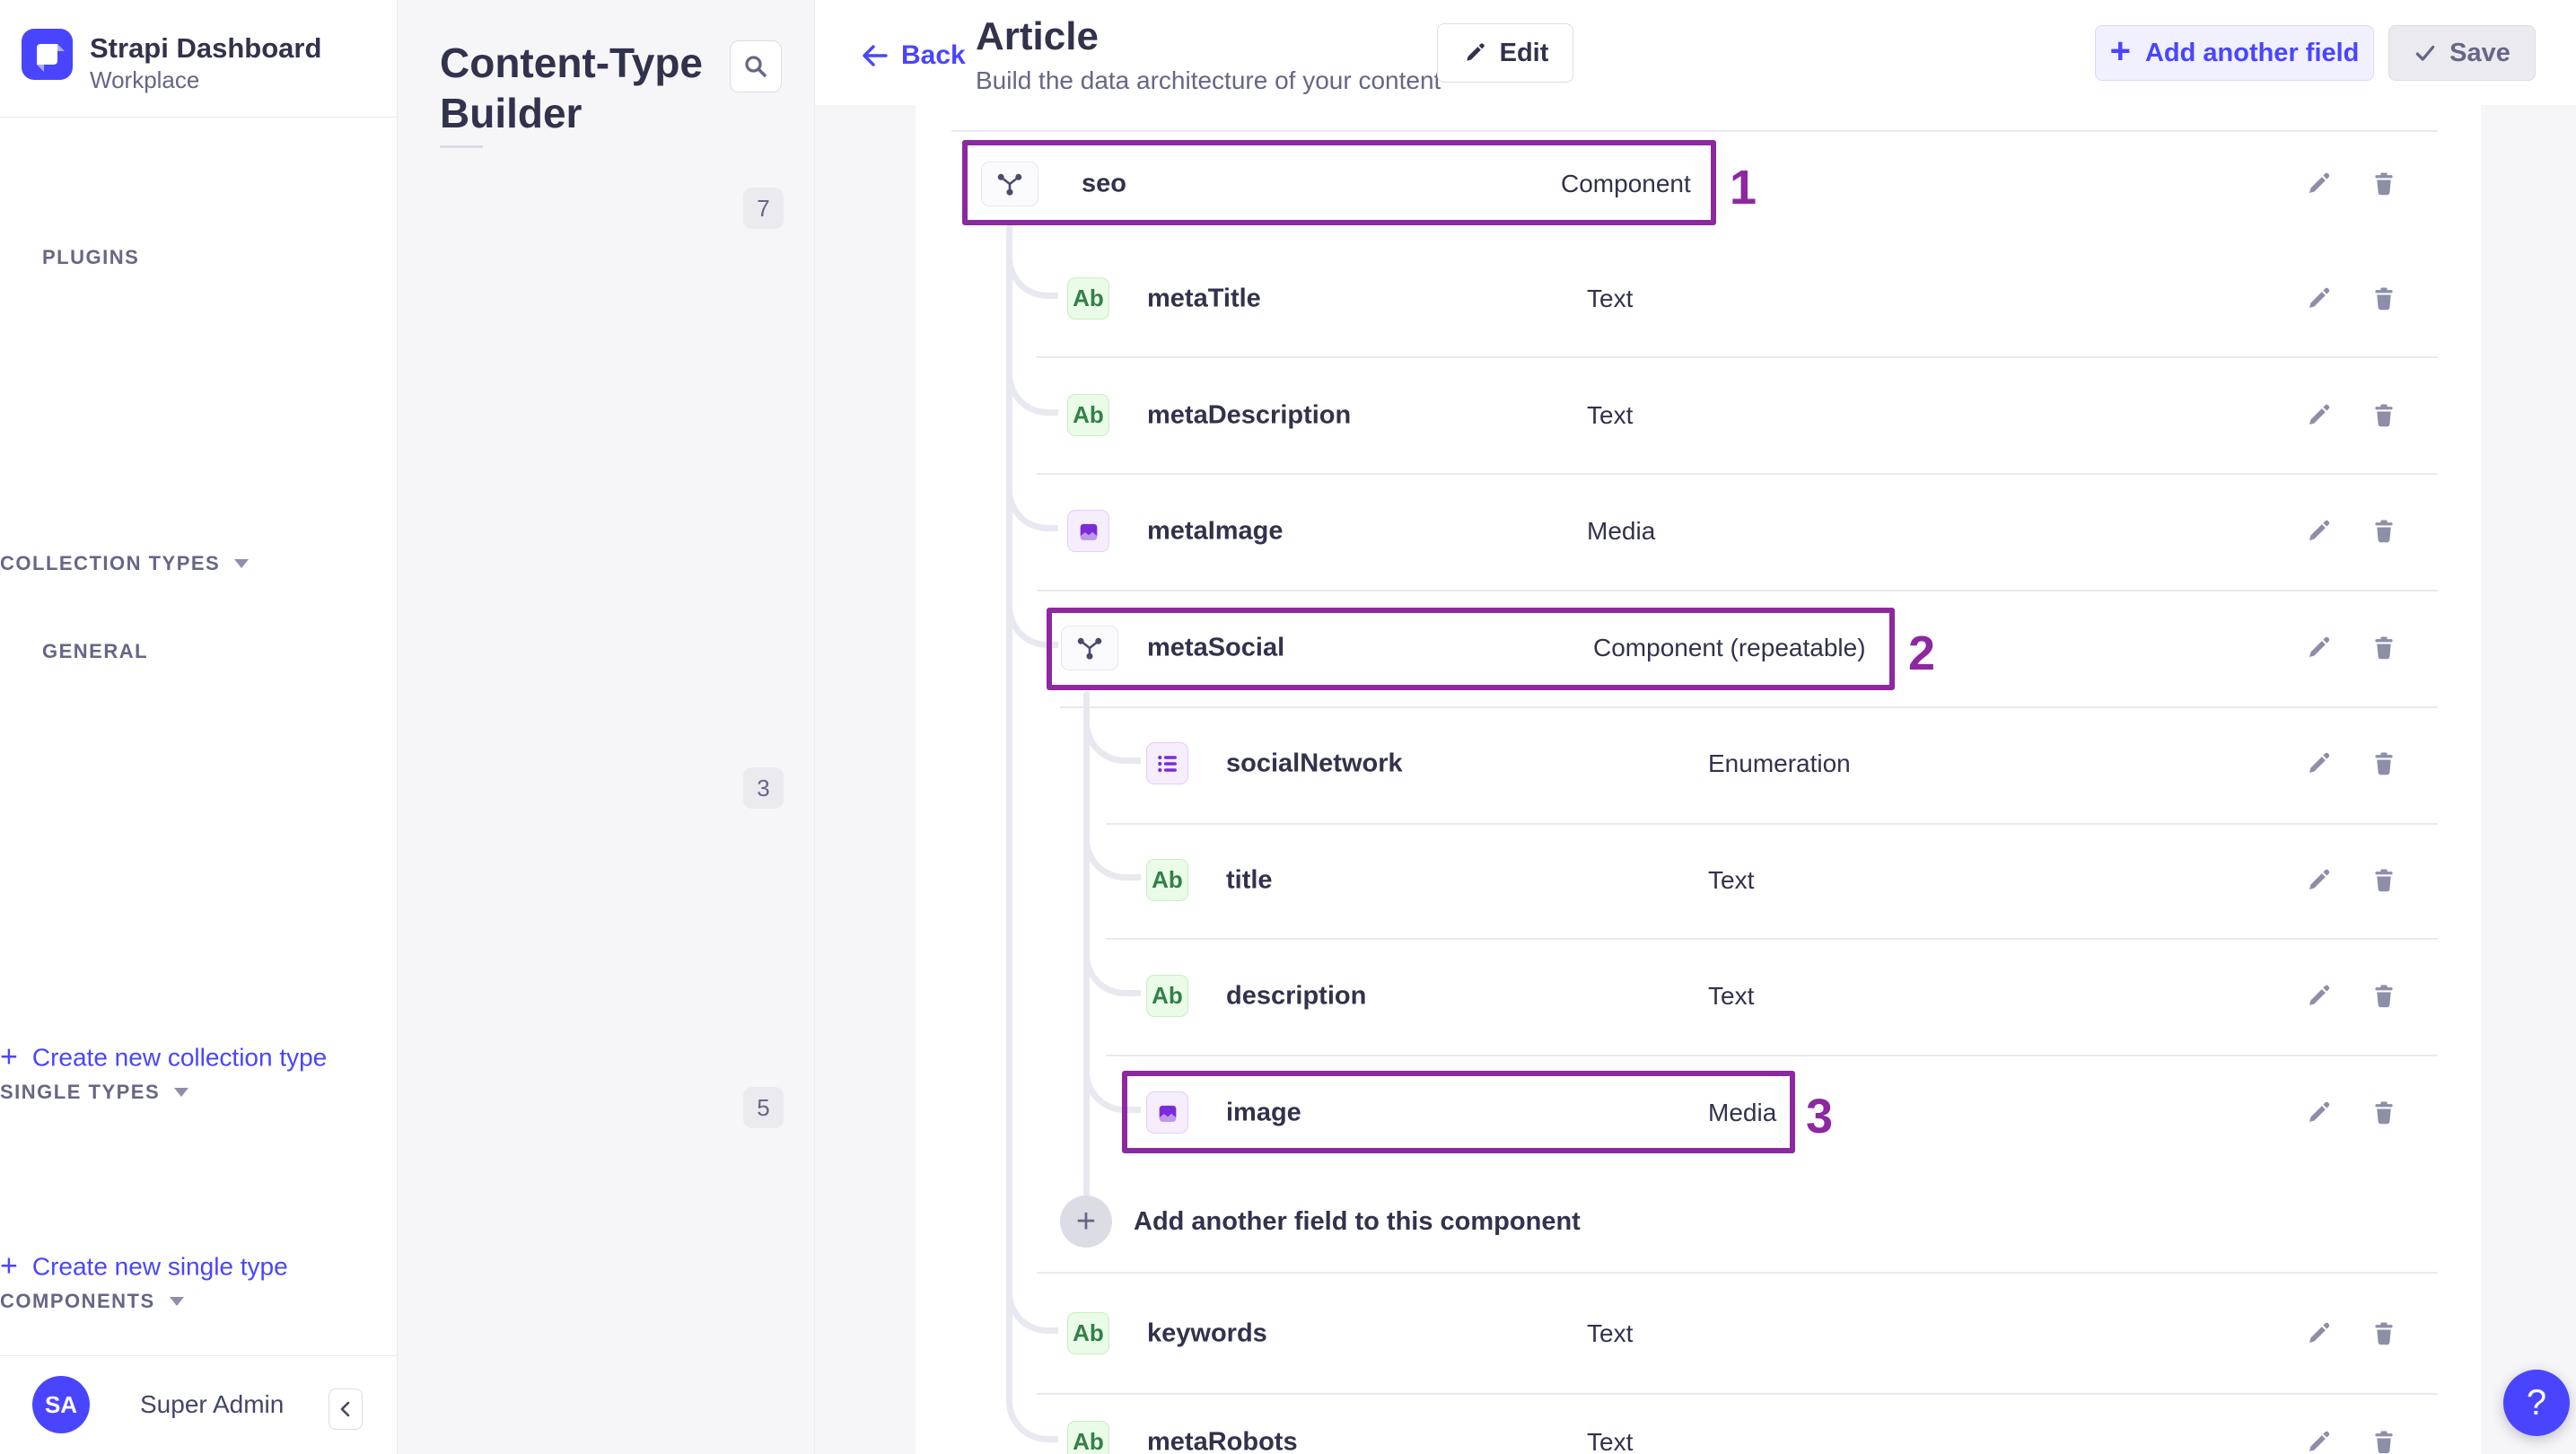 The height and width of the screenshot is (1454, 2576). I want to click on create-collection-type-link: + Create new collection type, so click(1288, 1057).